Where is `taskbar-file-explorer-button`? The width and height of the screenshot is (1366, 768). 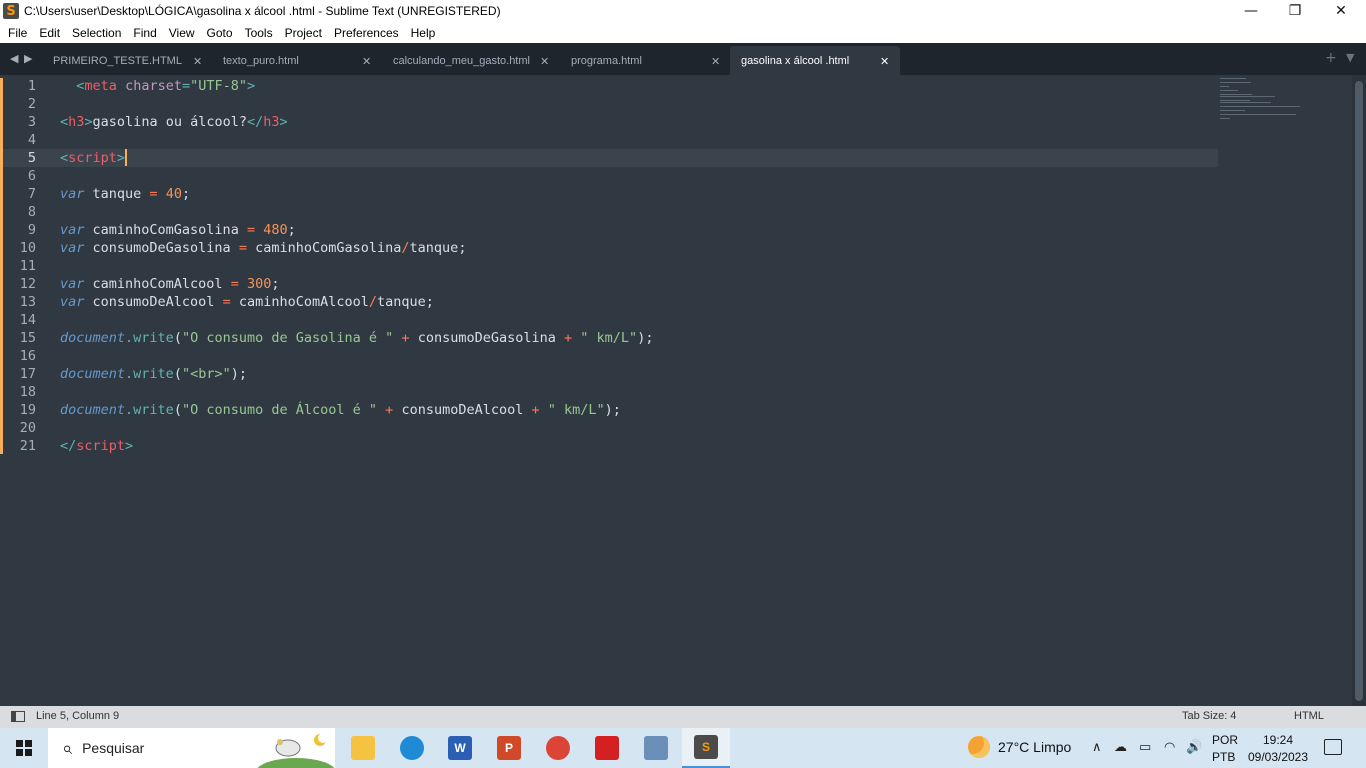
taskbar-file-explorer-button is located at coordinates (363, 748).